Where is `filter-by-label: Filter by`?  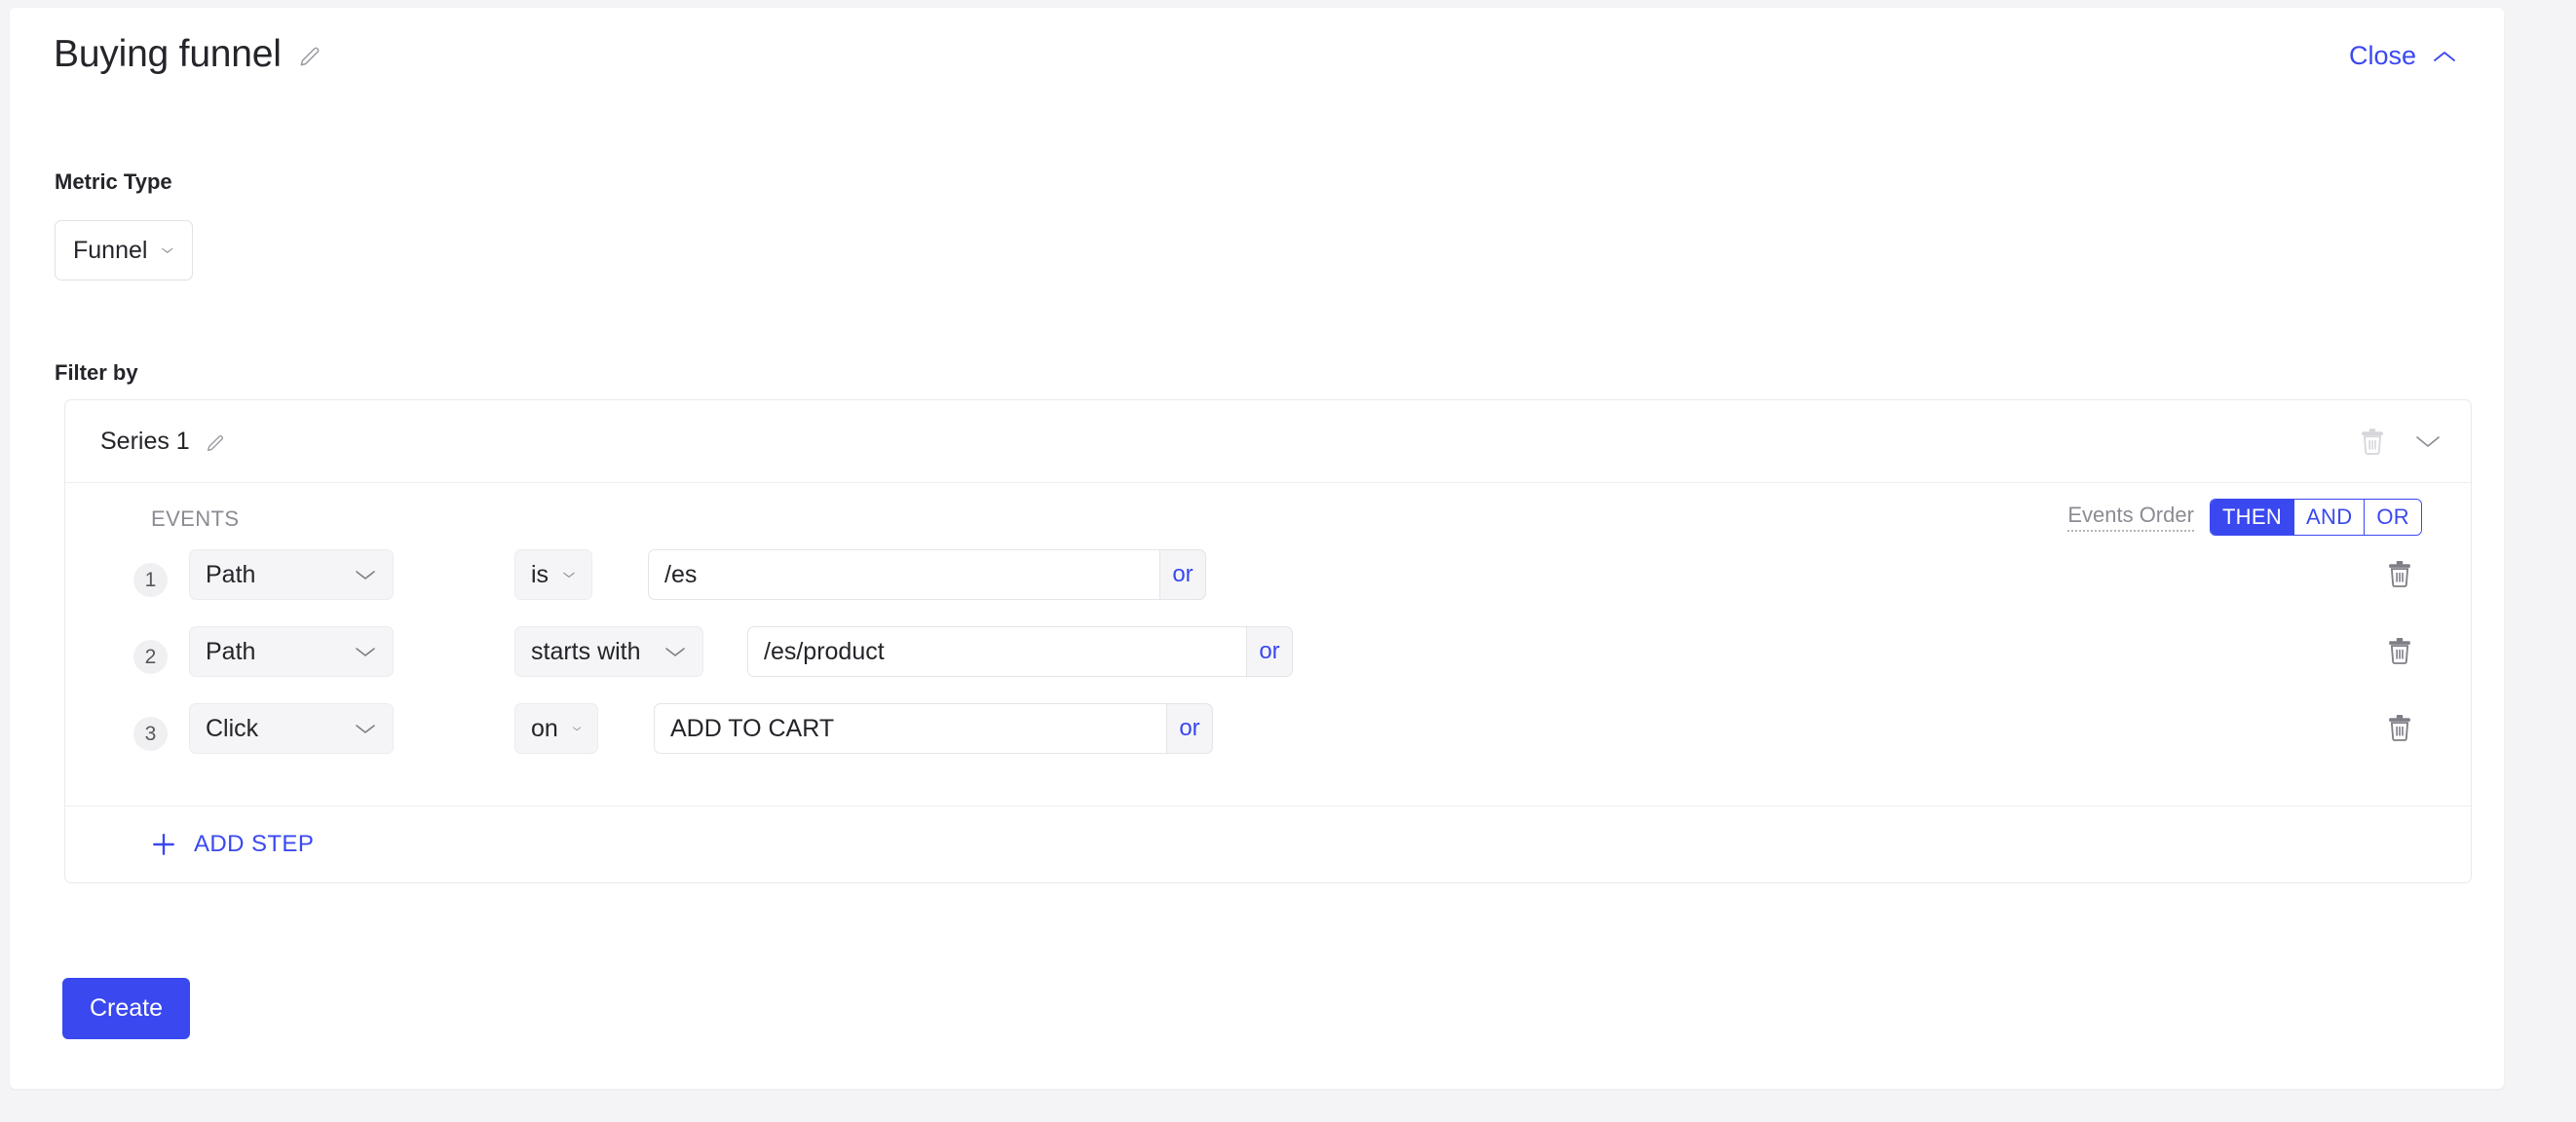
filter-by-label: Filter by is located at coordinates (96, 373).